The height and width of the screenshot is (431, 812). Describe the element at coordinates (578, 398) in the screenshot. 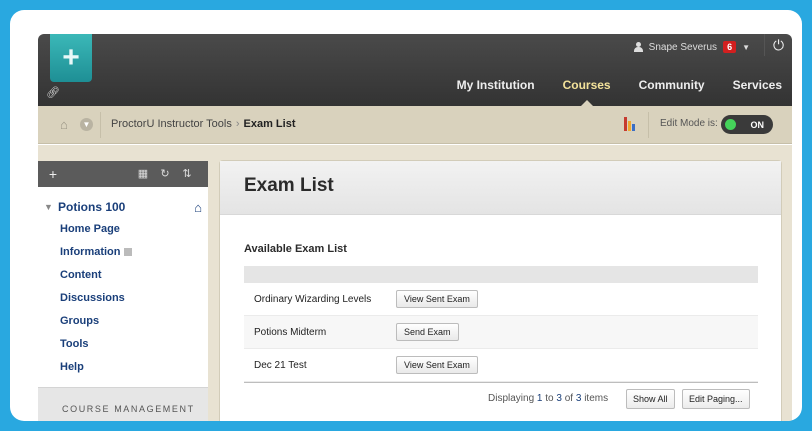

I see `paging-total: 3` at that location.